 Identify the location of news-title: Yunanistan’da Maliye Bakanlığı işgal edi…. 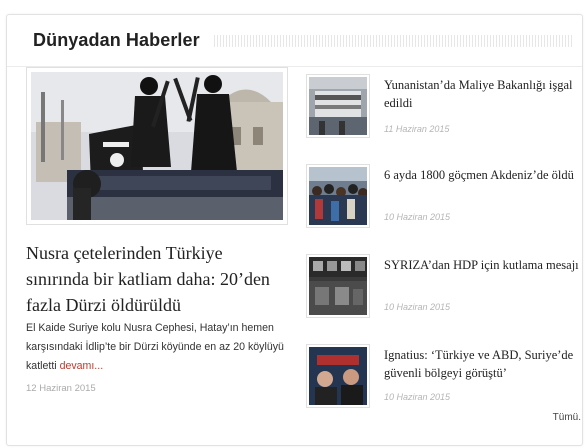
(481, 94).